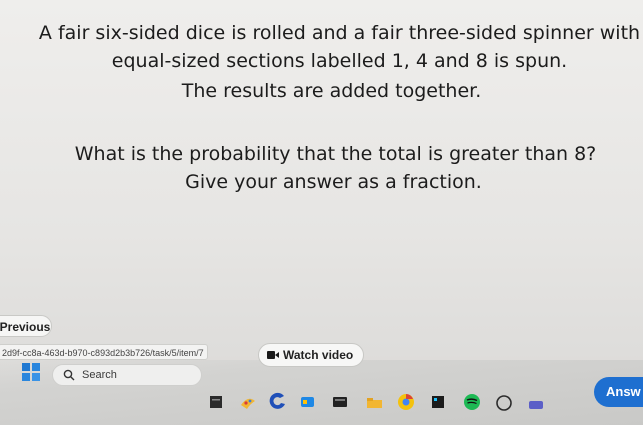  I want to click on chrome-alt-icon, so click(406, 402).